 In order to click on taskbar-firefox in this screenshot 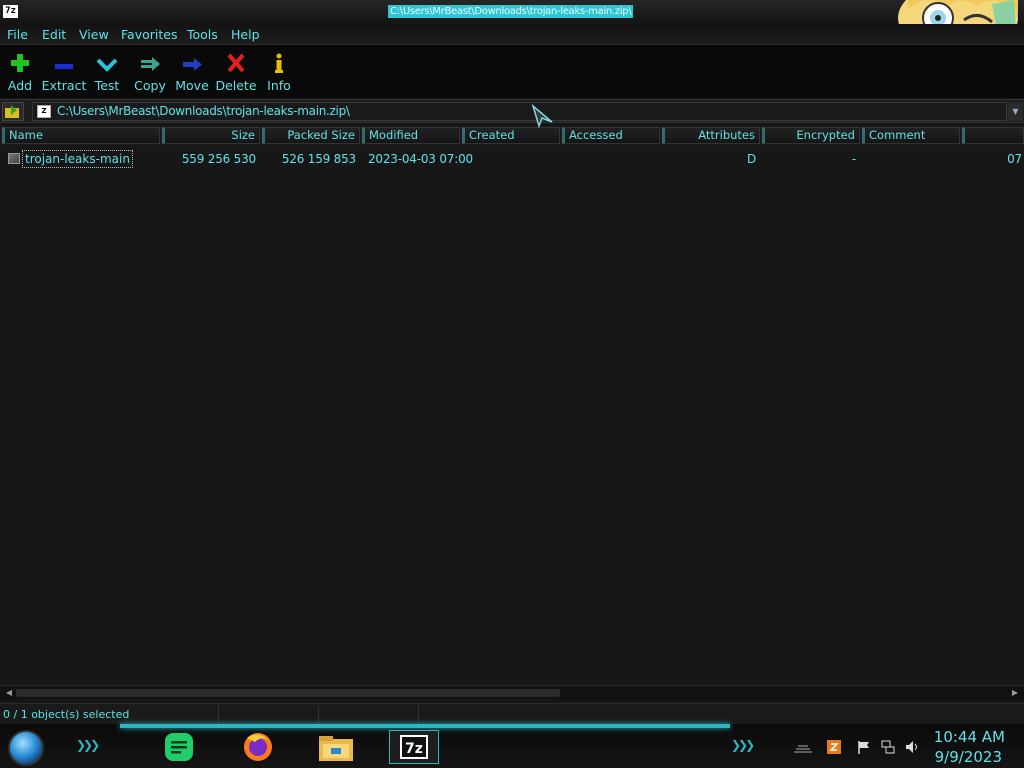, I will do `click(258, 747)`.